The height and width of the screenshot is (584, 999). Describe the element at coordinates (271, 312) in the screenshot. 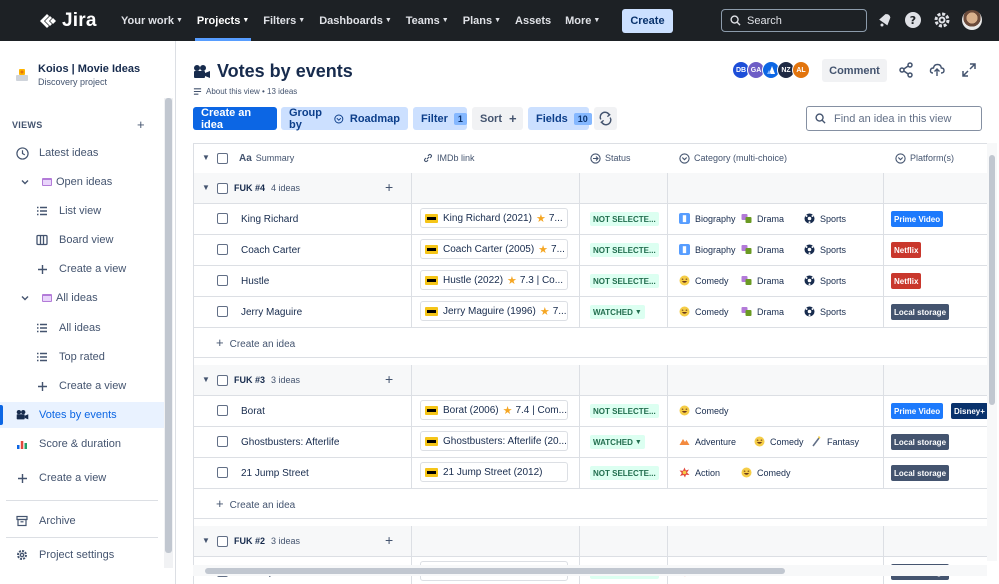

I see `idea-summary: Jerry Maguire` at that location.